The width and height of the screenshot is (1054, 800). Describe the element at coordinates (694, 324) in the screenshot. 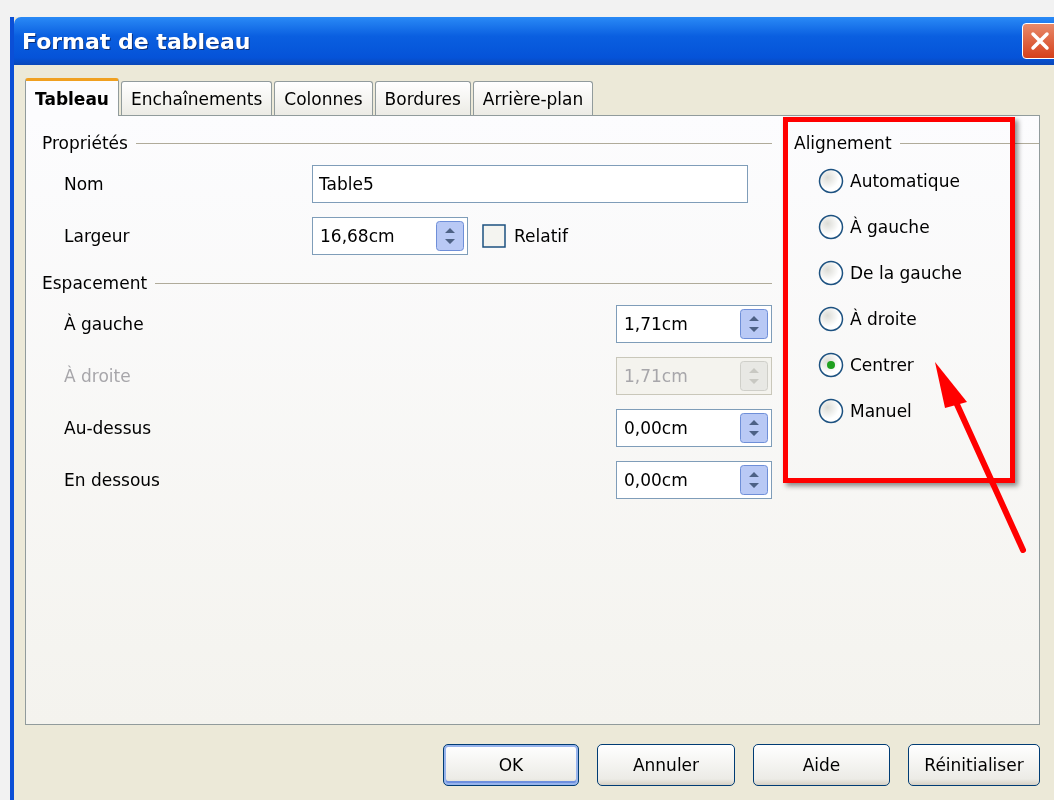

I see `spin-field: 1,71cm` at that location.